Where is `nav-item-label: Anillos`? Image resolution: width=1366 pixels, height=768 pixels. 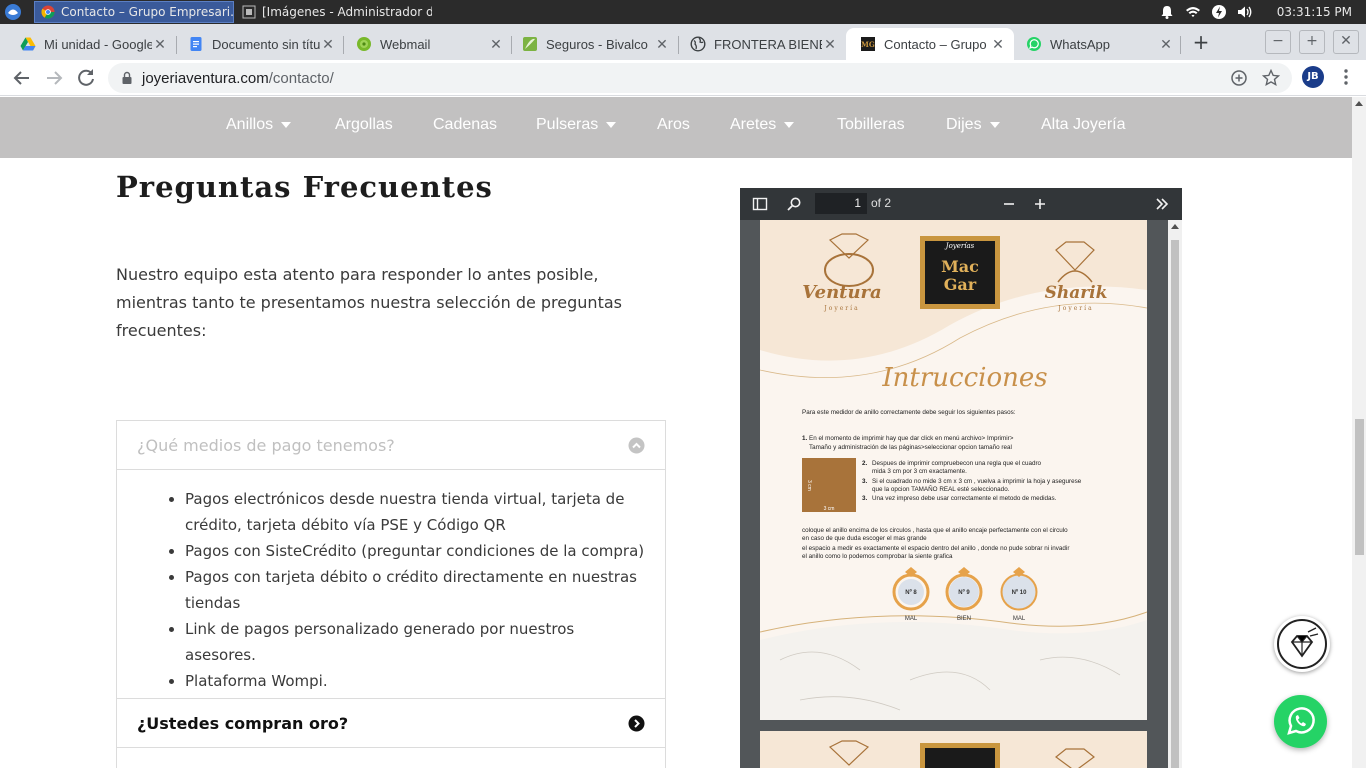
nav-item-label: Anillos is located at coordinates (250, 124).